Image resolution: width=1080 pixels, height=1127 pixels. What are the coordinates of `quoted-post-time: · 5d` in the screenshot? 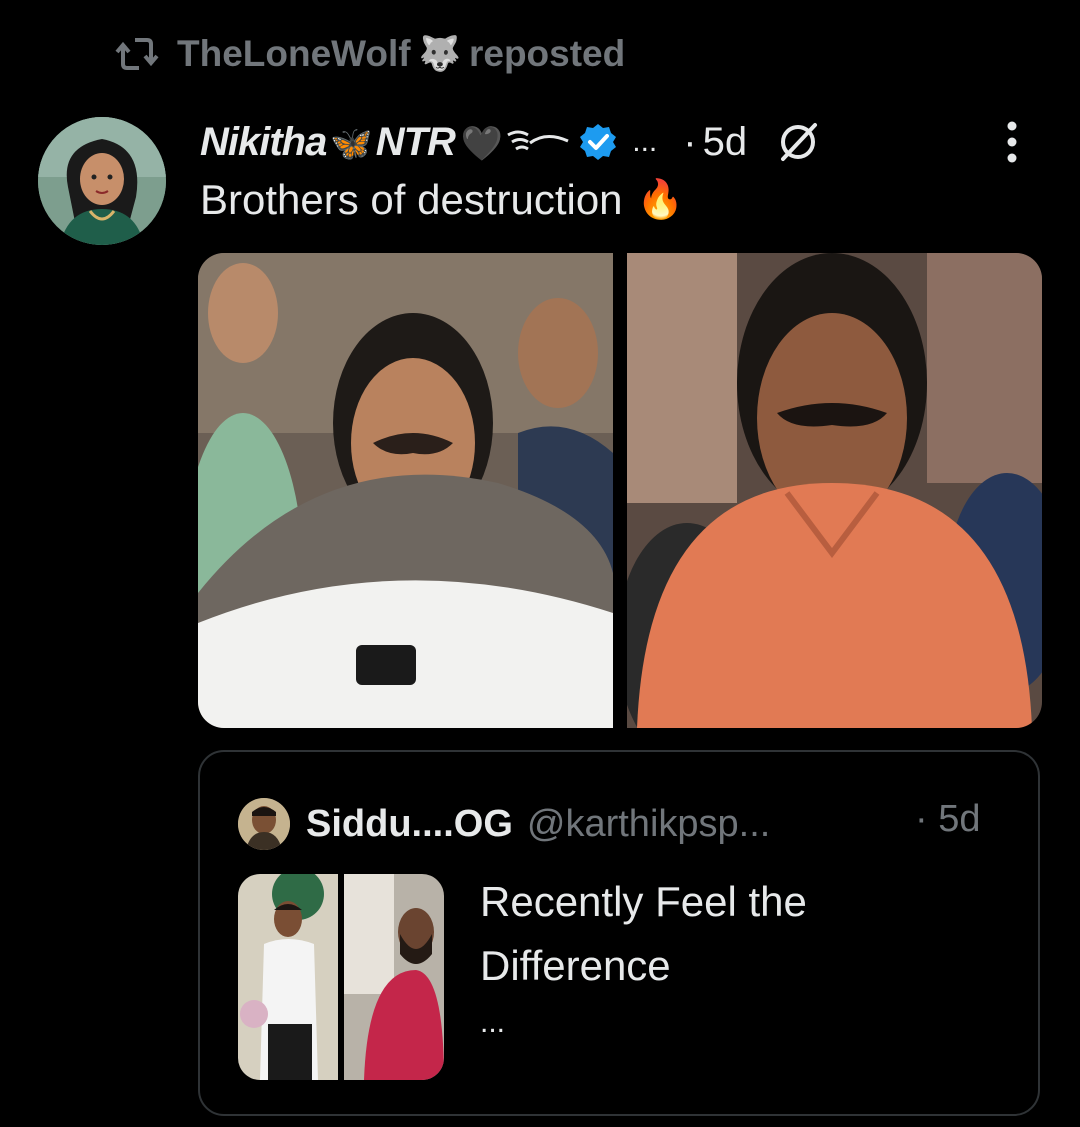 It's located at (948, 819).